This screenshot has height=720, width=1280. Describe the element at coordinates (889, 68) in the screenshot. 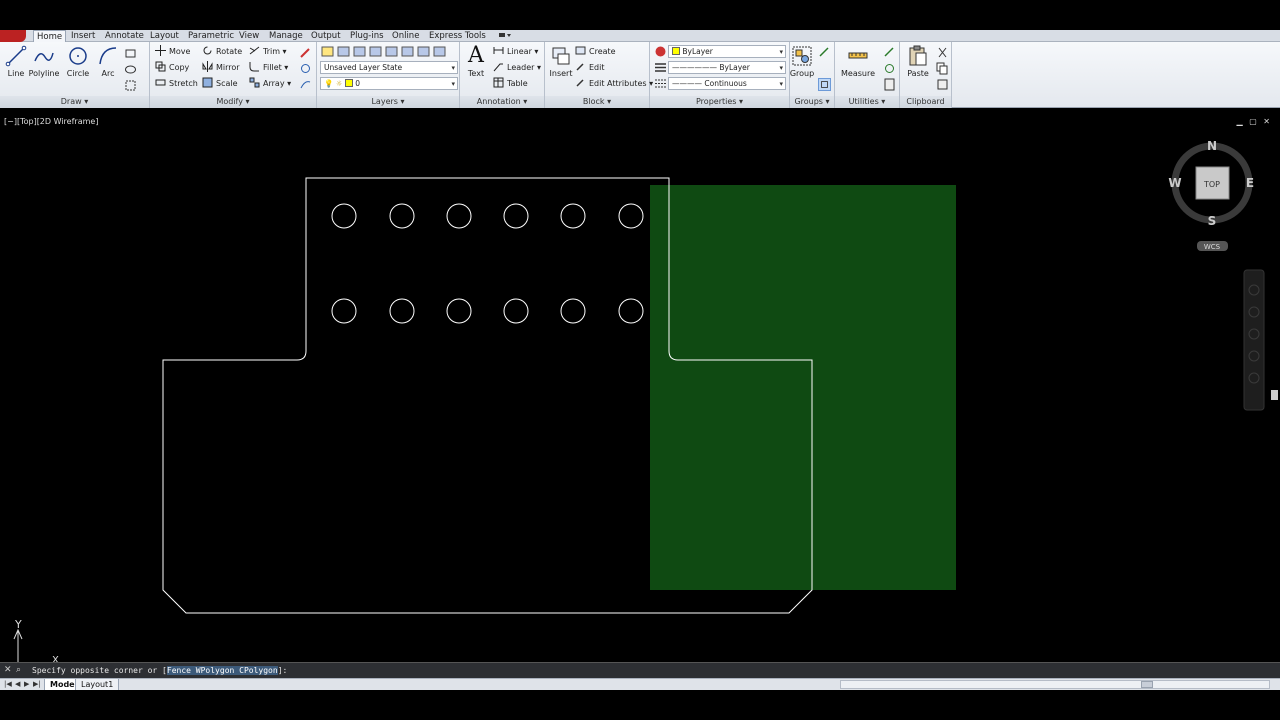

I see `id-point-icon` at that location.